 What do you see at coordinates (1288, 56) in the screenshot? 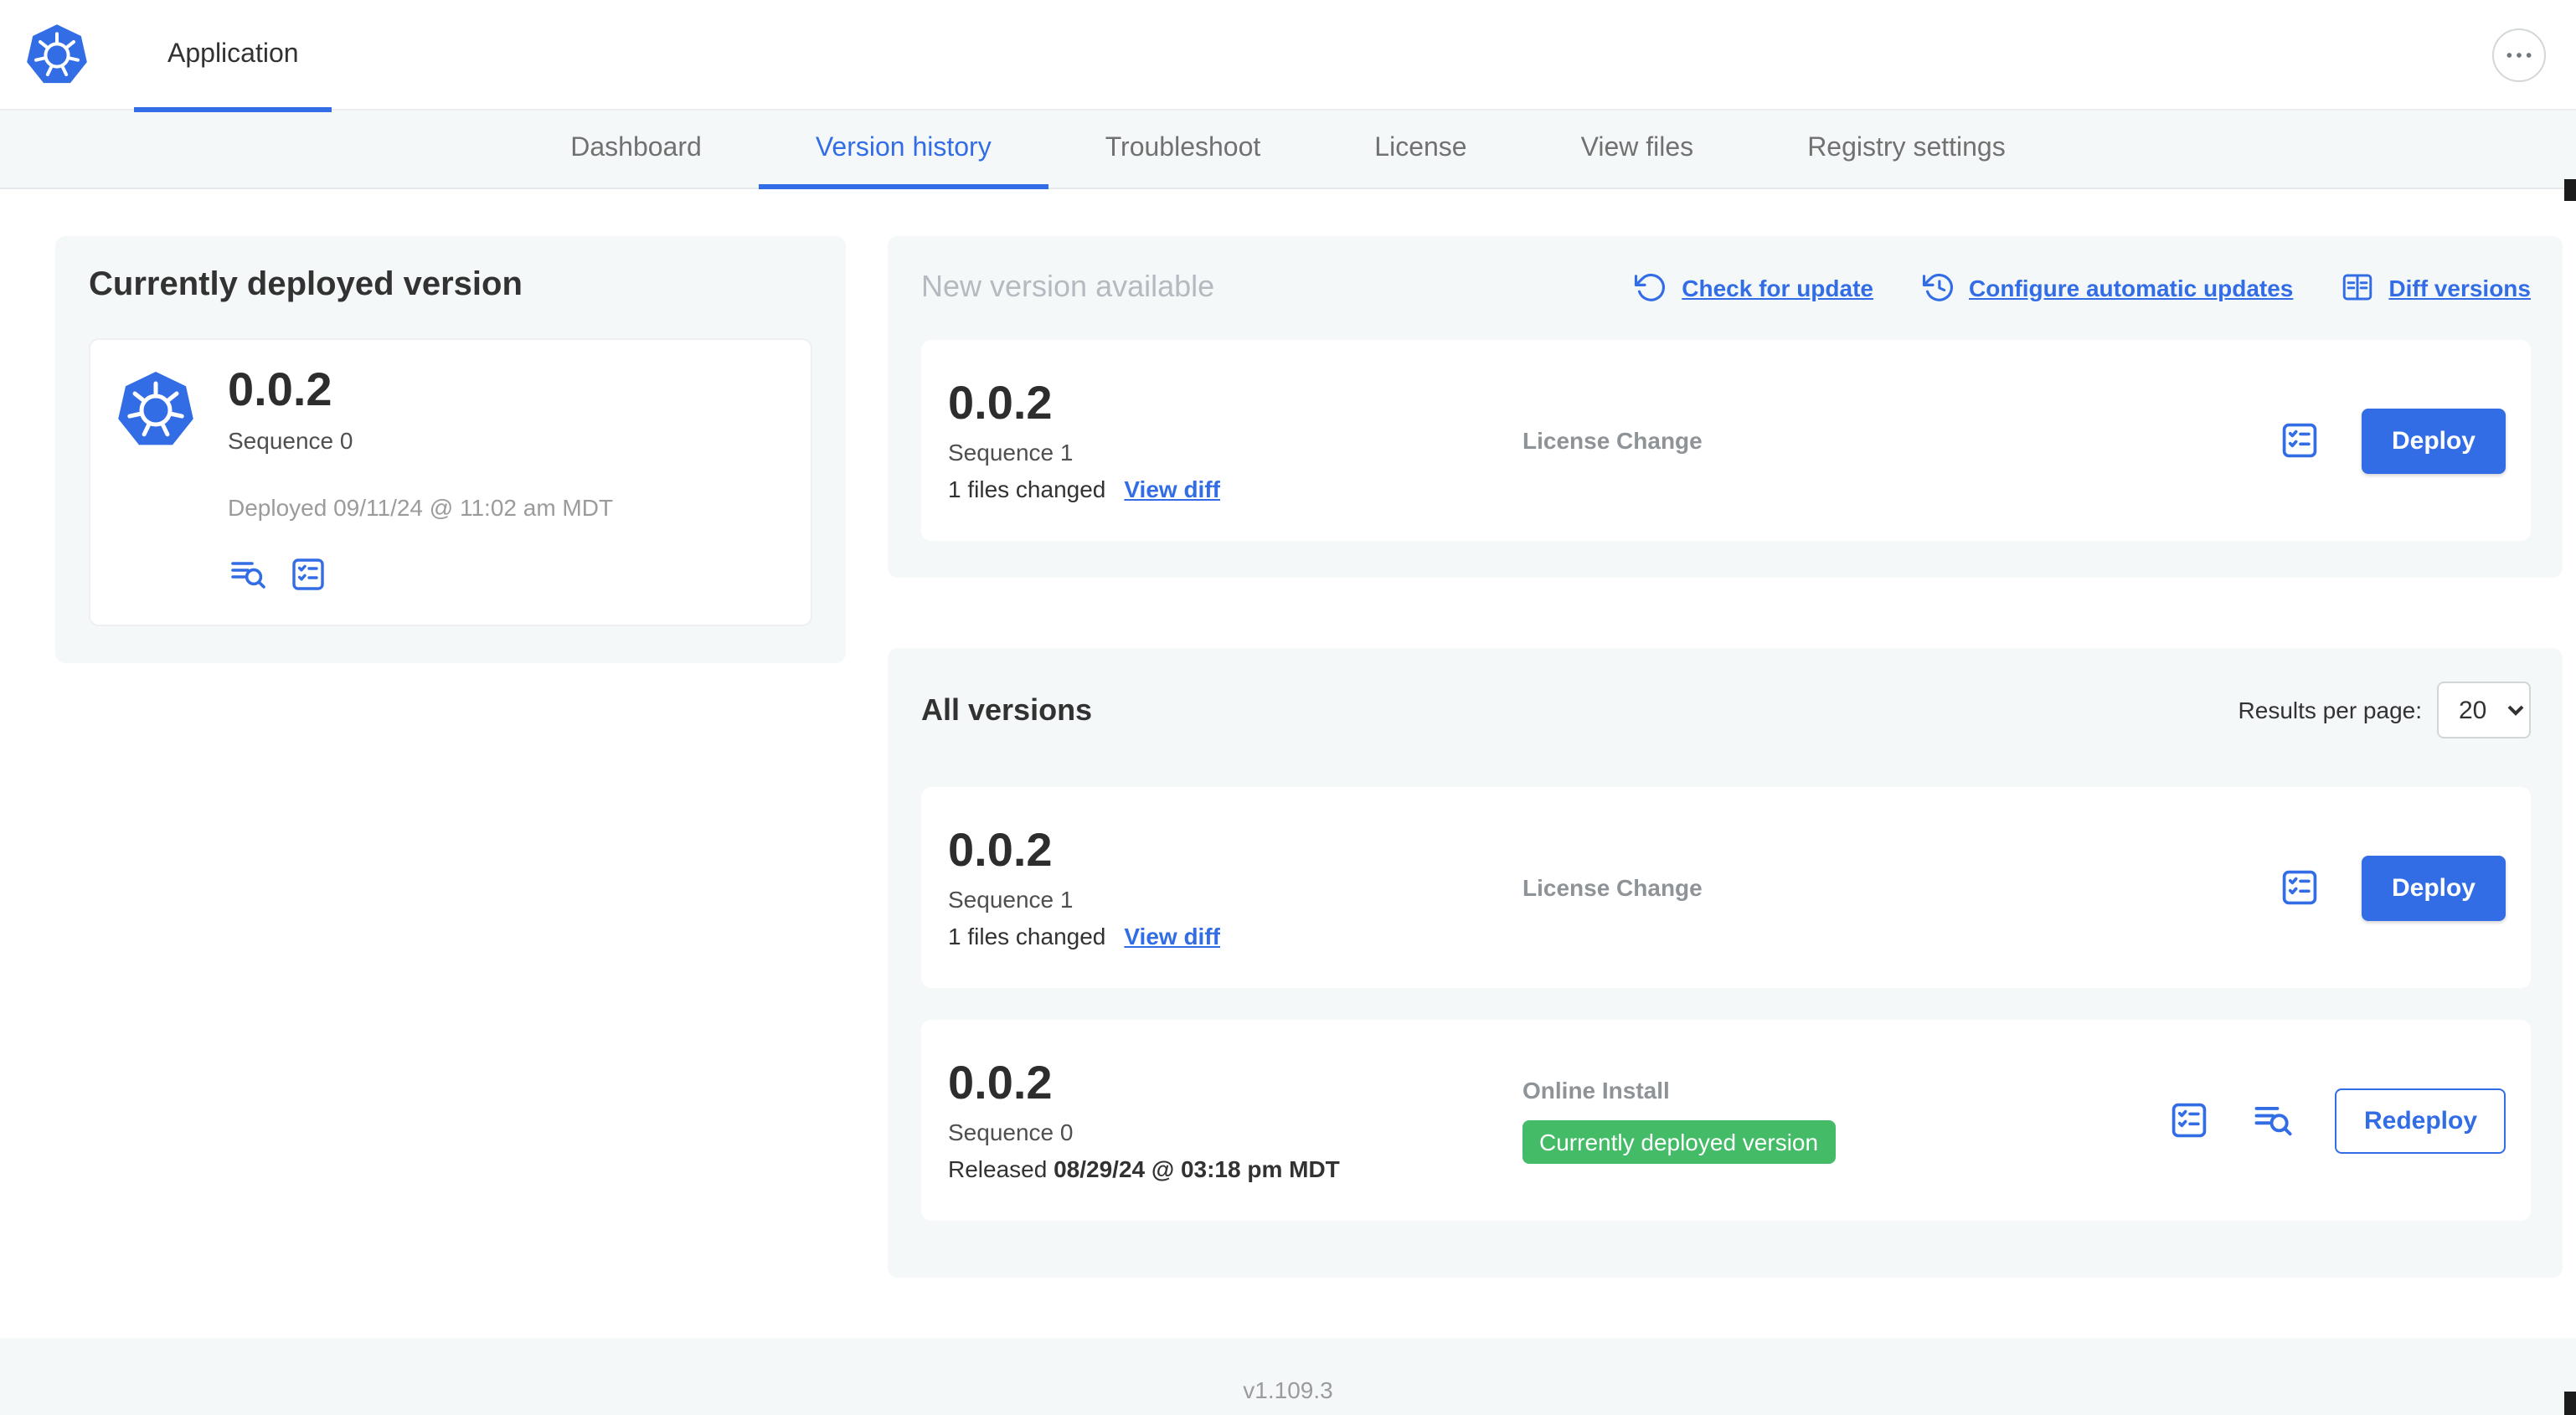
I see `top-bar: Application` at bounding box center [1288, 56].